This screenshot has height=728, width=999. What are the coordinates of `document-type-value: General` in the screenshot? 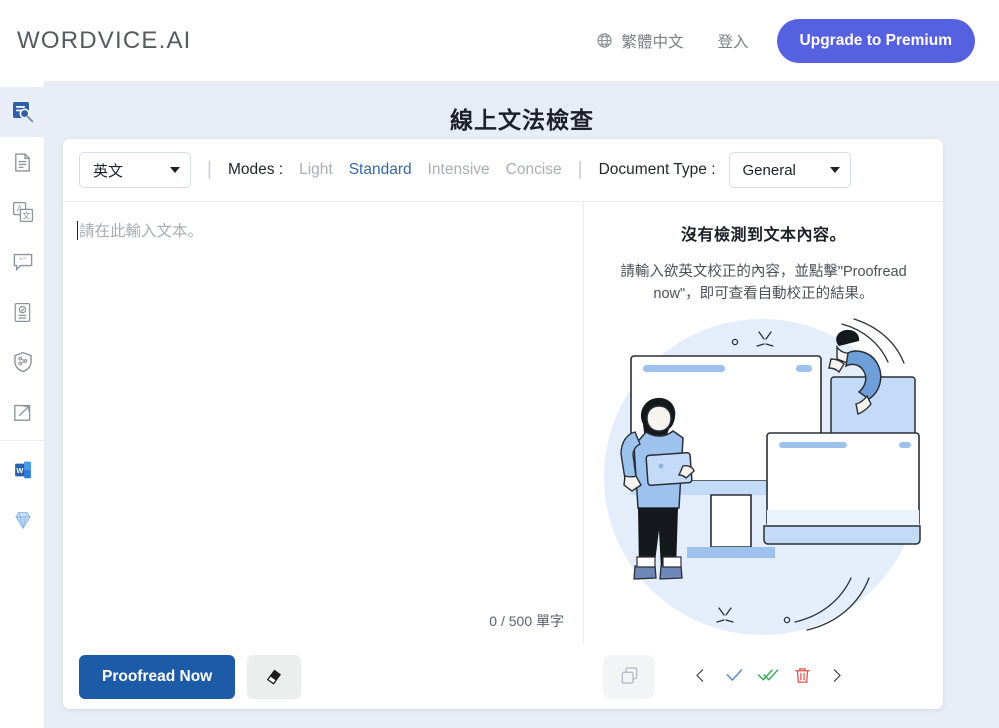 It's located at (769, 170).